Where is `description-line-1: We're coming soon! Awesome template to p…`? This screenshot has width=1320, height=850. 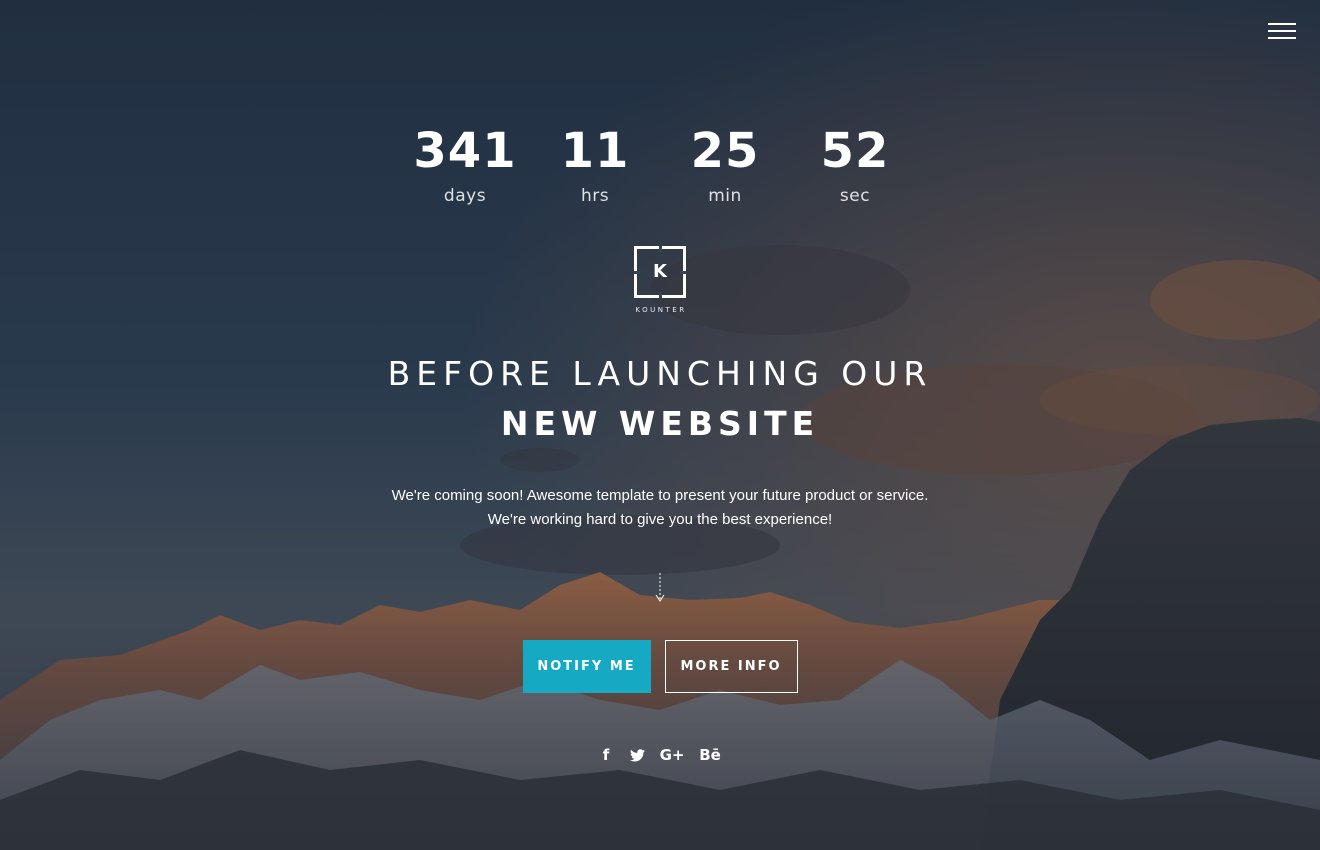 description-line-1: We're coming soon! Awesome template to p… is located at coordinates (660, 495).